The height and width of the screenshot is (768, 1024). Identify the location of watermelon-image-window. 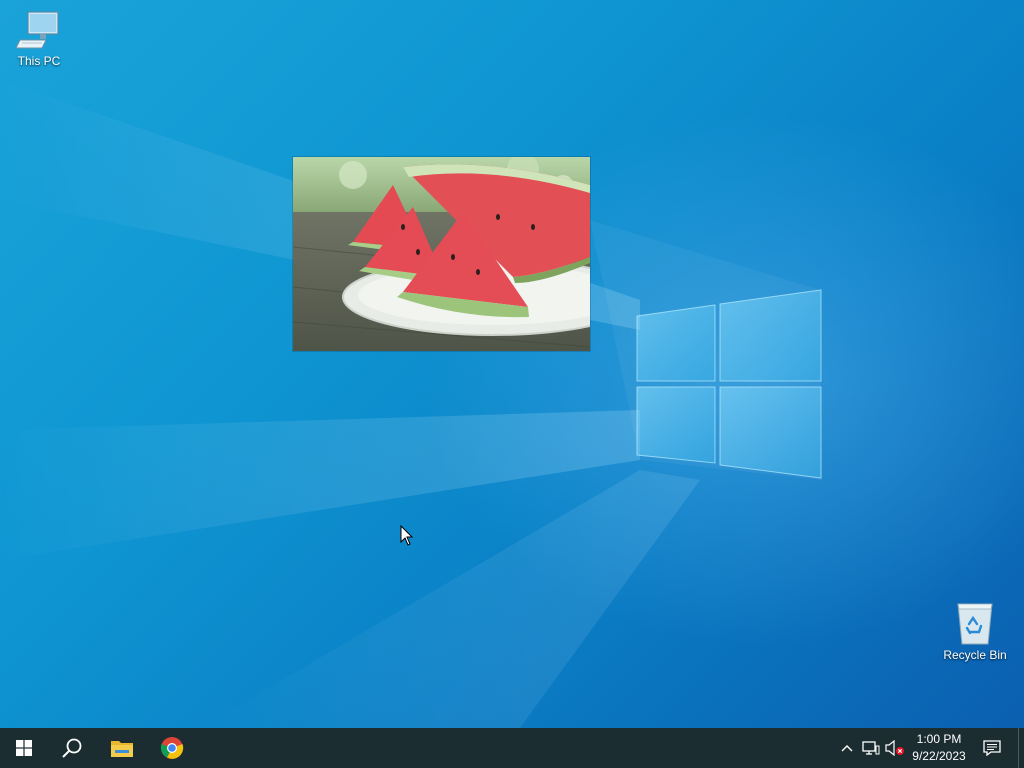
(441, 254).